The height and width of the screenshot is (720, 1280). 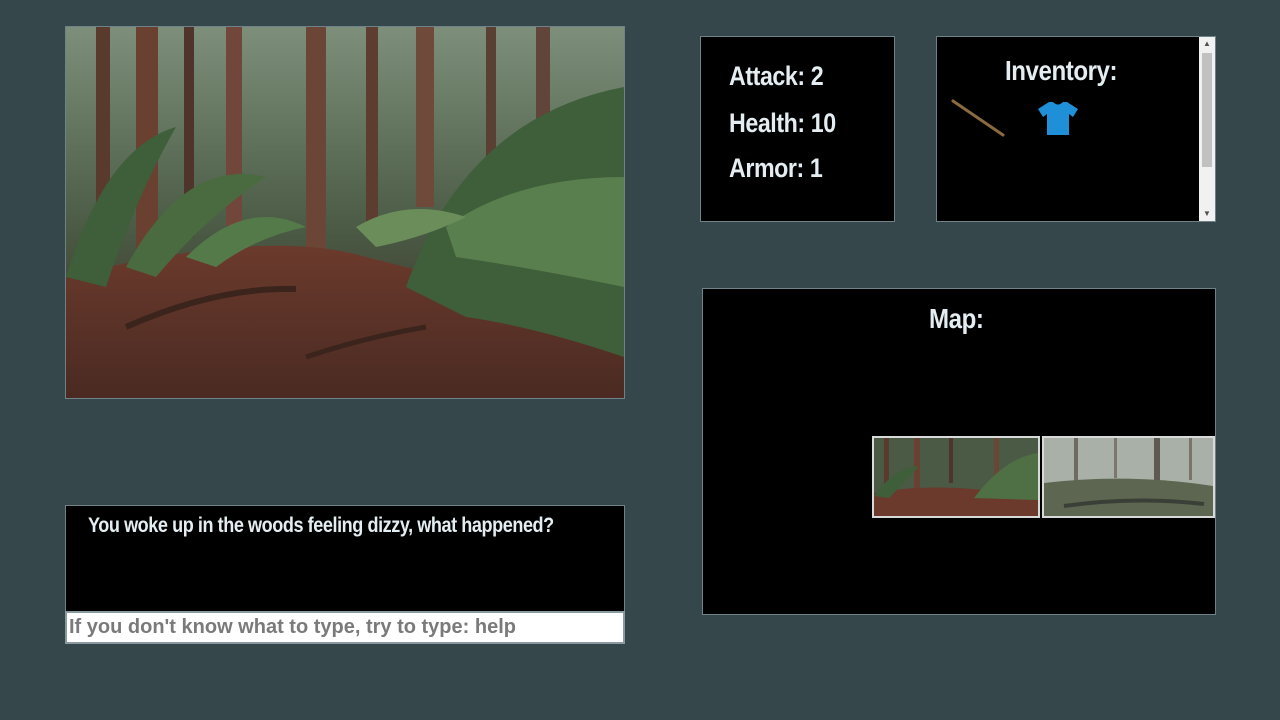 I want to click on scrollbar-thumb, so click(x=1207, y=110).